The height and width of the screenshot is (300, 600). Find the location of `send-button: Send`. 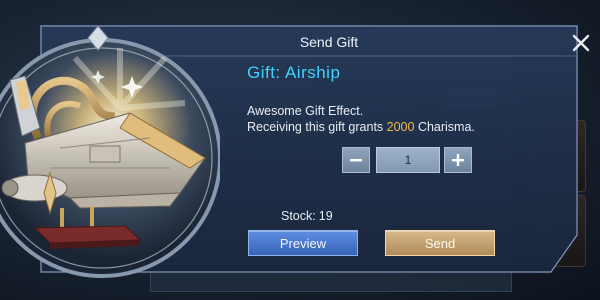

send-button: Send is located at coordinates (440, 243).